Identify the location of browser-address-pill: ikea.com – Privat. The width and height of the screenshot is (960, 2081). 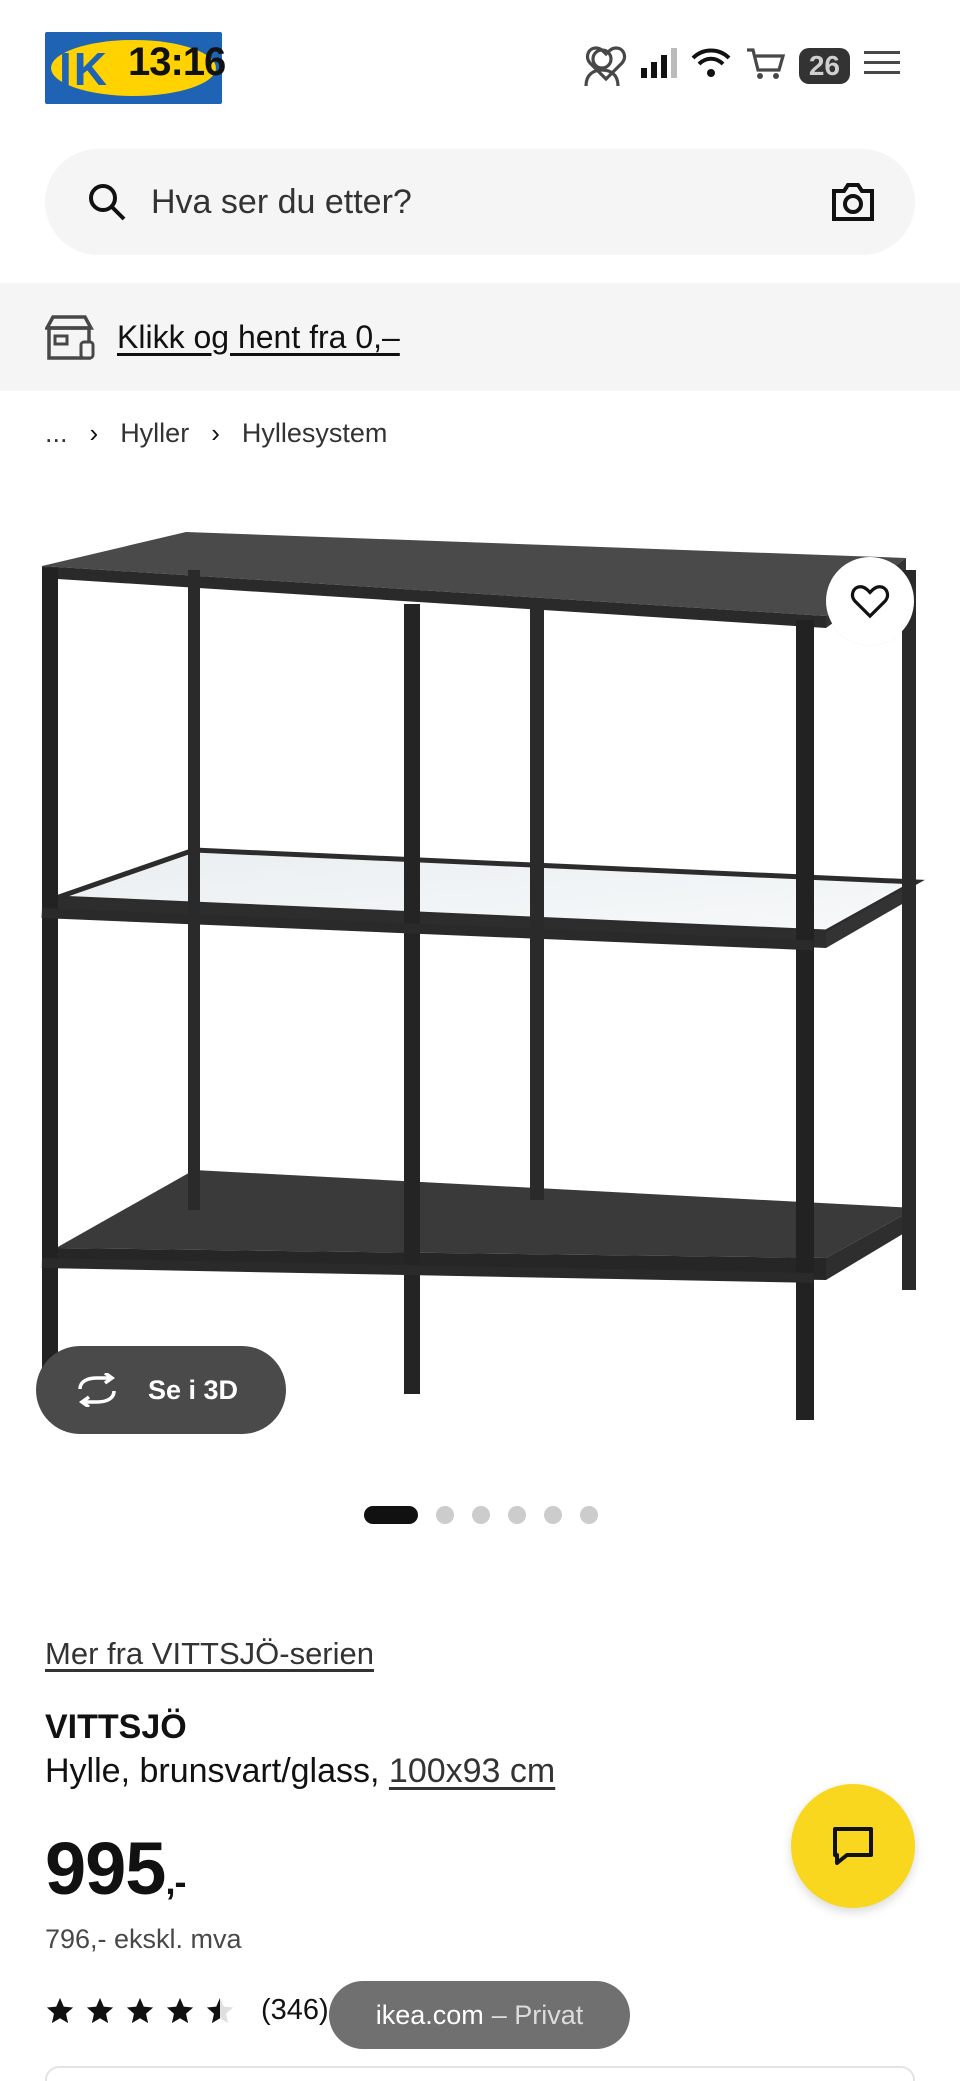
(479, 2015).